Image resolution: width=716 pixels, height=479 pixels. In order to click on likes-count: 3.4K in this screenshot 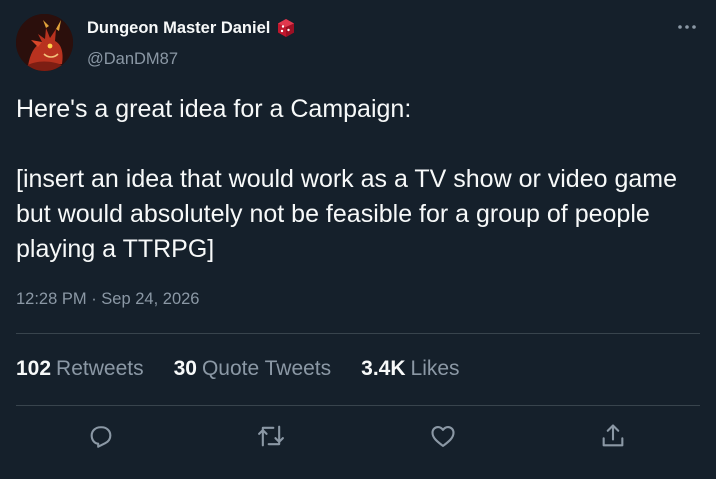, I will do `click(383, 368)`.